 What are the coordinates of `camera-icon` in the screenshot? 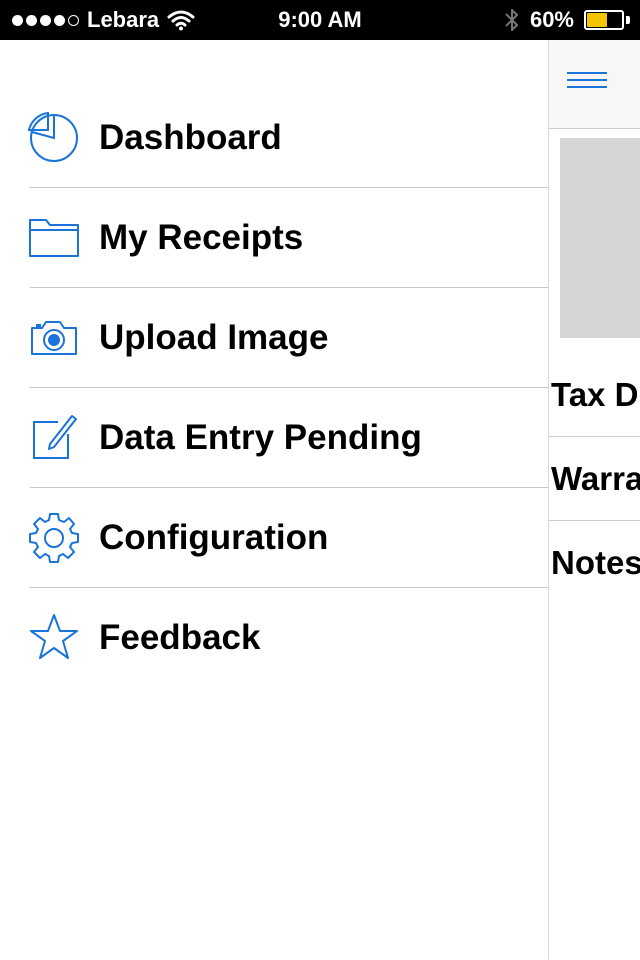 It's located at (54, 338).